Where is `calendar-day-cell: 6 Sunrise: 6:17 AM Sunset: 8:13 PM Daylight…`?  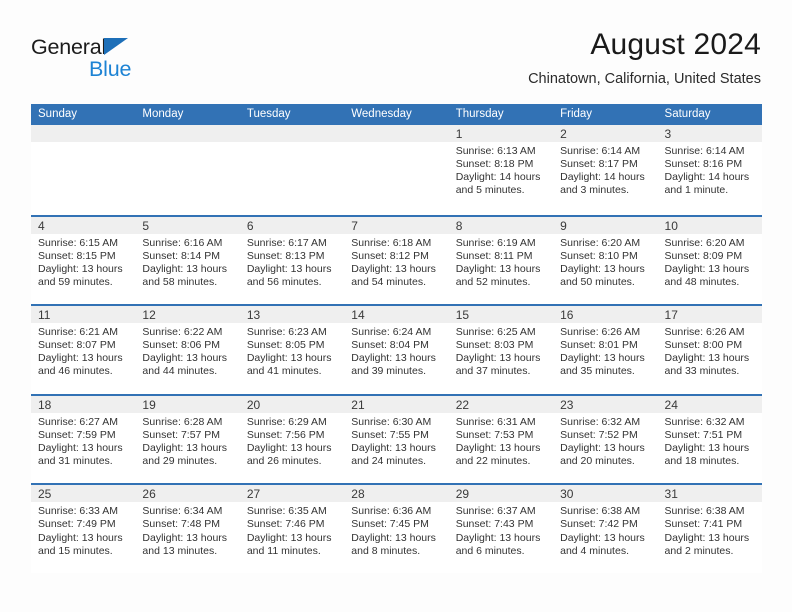
calendar-day-cell: 6 Sunrise: 6:17 AM Sunset: 8:13 PM Daylight… is located at coordinates (292, 260).